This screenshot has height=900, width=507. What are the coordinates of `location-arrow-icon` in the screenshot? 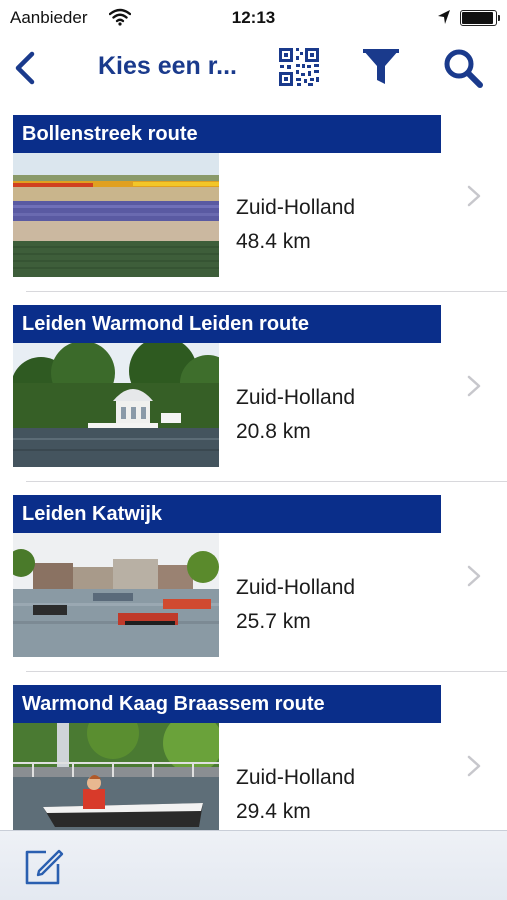 It's located at (444, 17).